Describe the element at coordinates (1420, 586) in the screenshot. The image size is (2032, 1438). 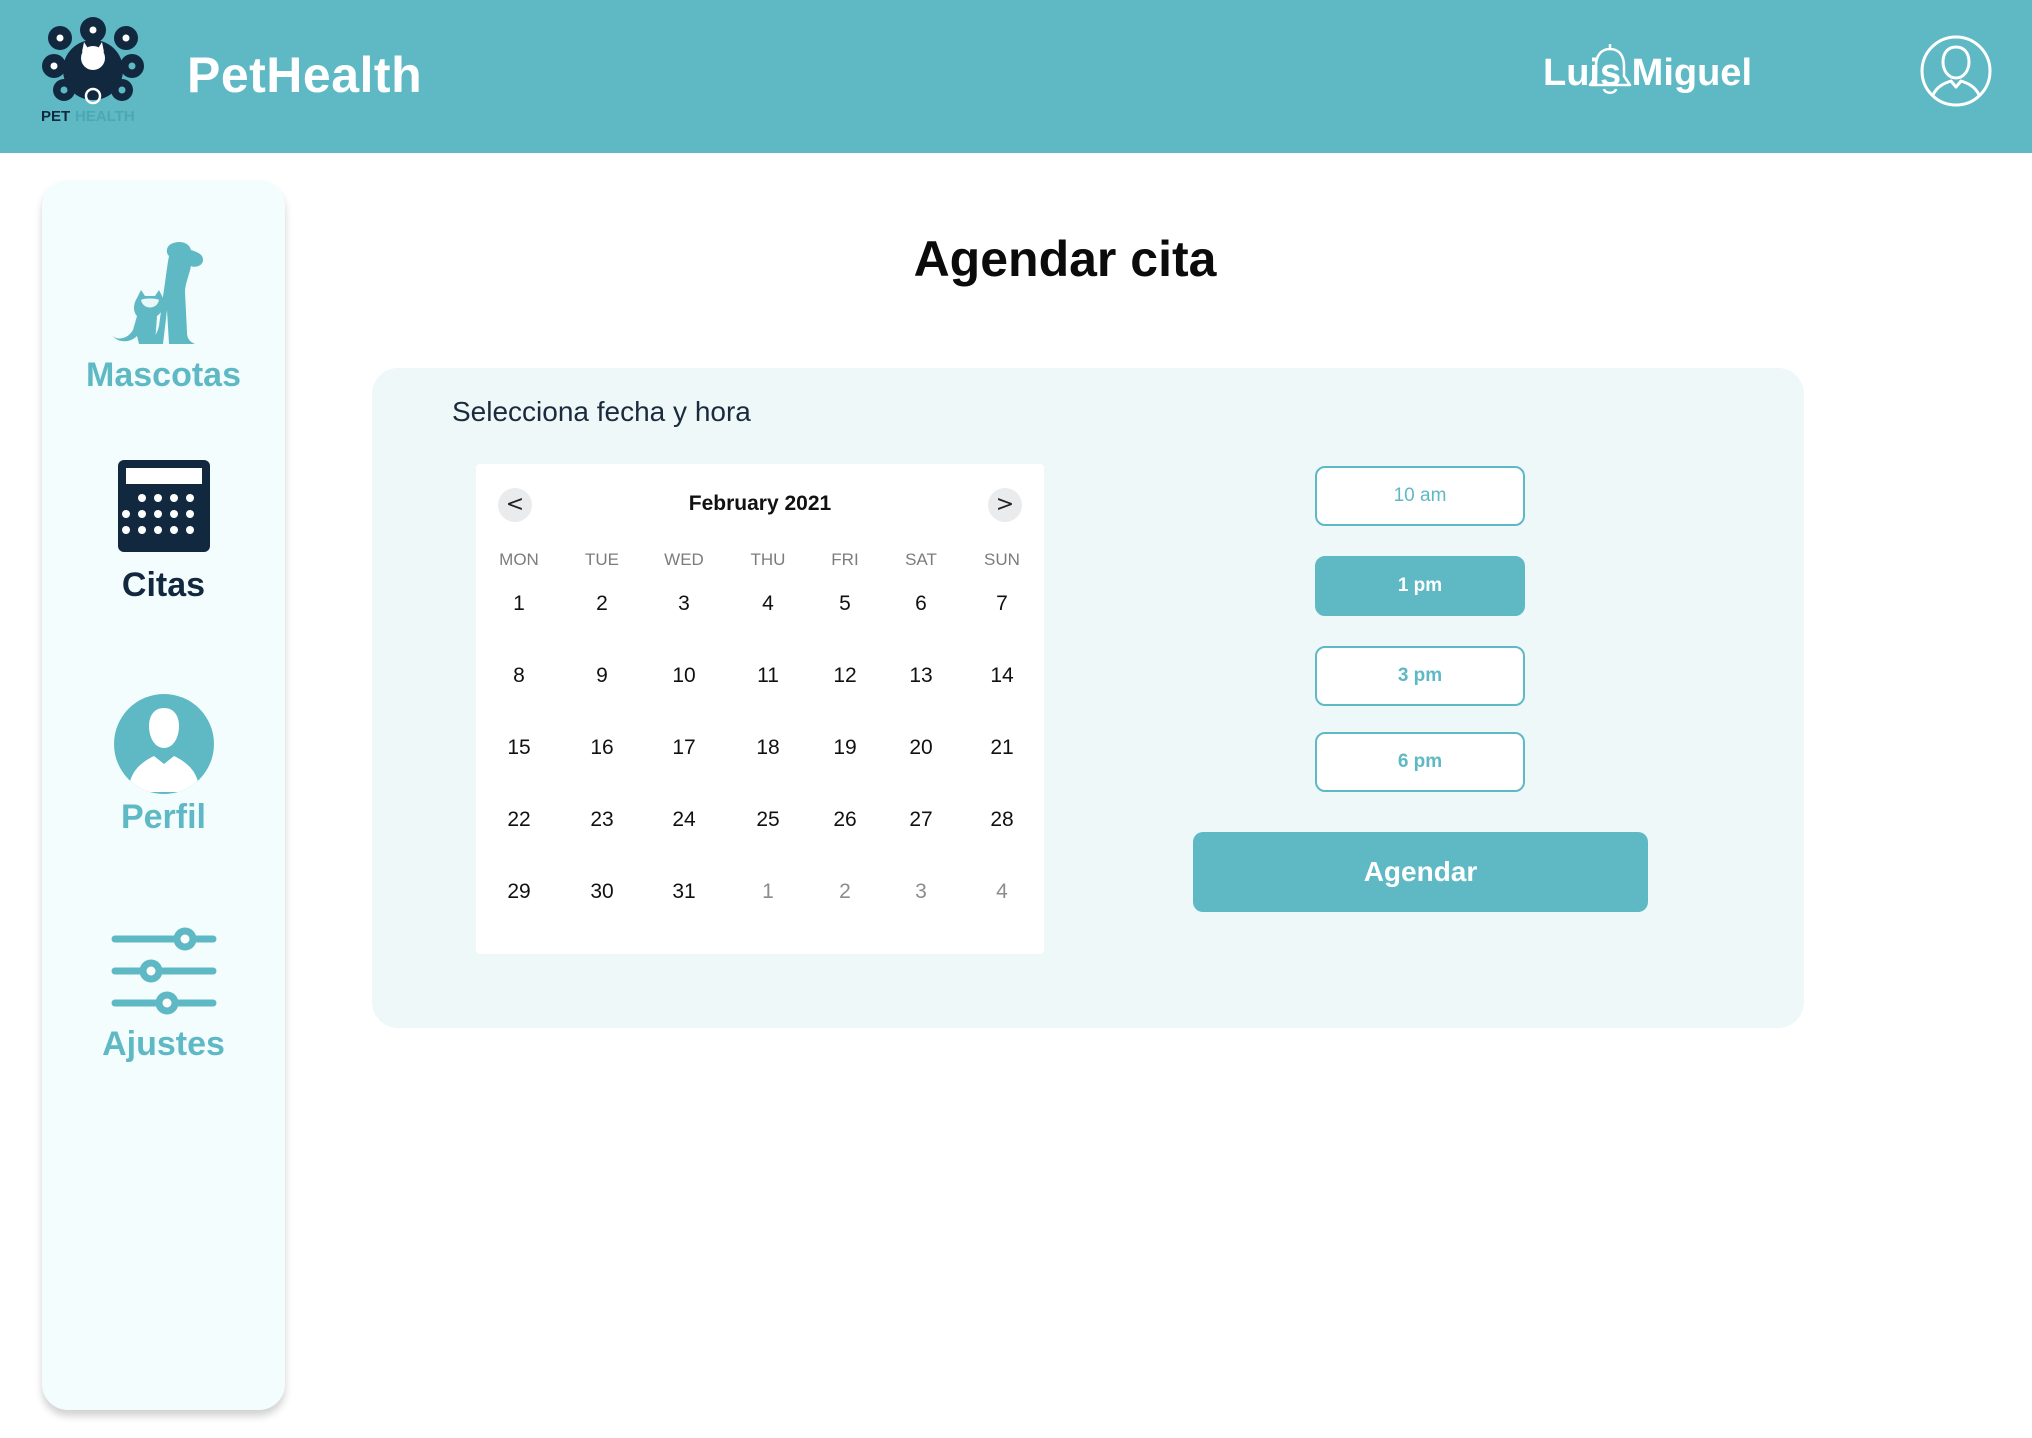
I see `time-slot-1pm: 1 pm` at that location.